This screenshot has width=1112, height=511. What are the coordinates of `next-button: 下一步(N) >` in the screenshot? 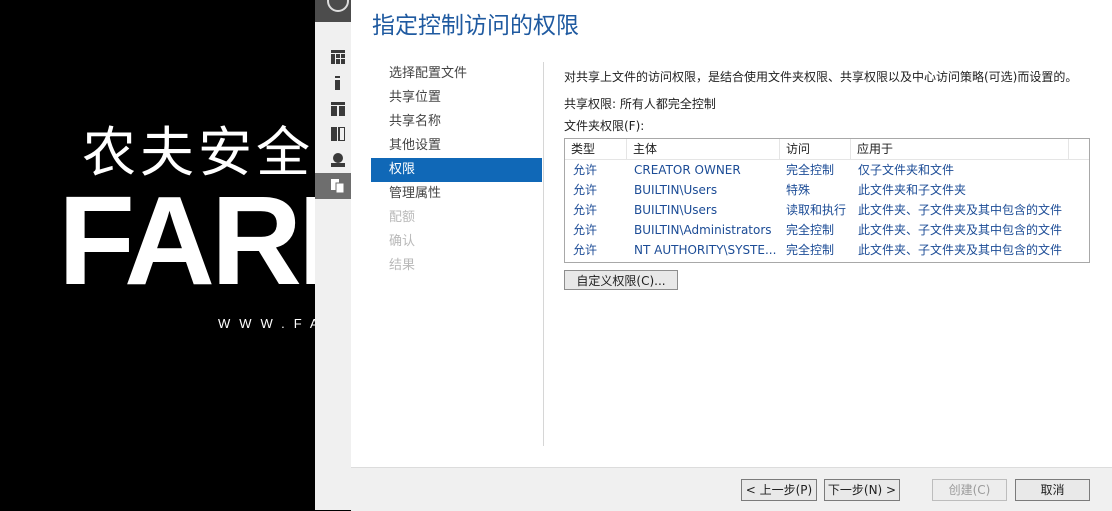 It's located at (862, 490).